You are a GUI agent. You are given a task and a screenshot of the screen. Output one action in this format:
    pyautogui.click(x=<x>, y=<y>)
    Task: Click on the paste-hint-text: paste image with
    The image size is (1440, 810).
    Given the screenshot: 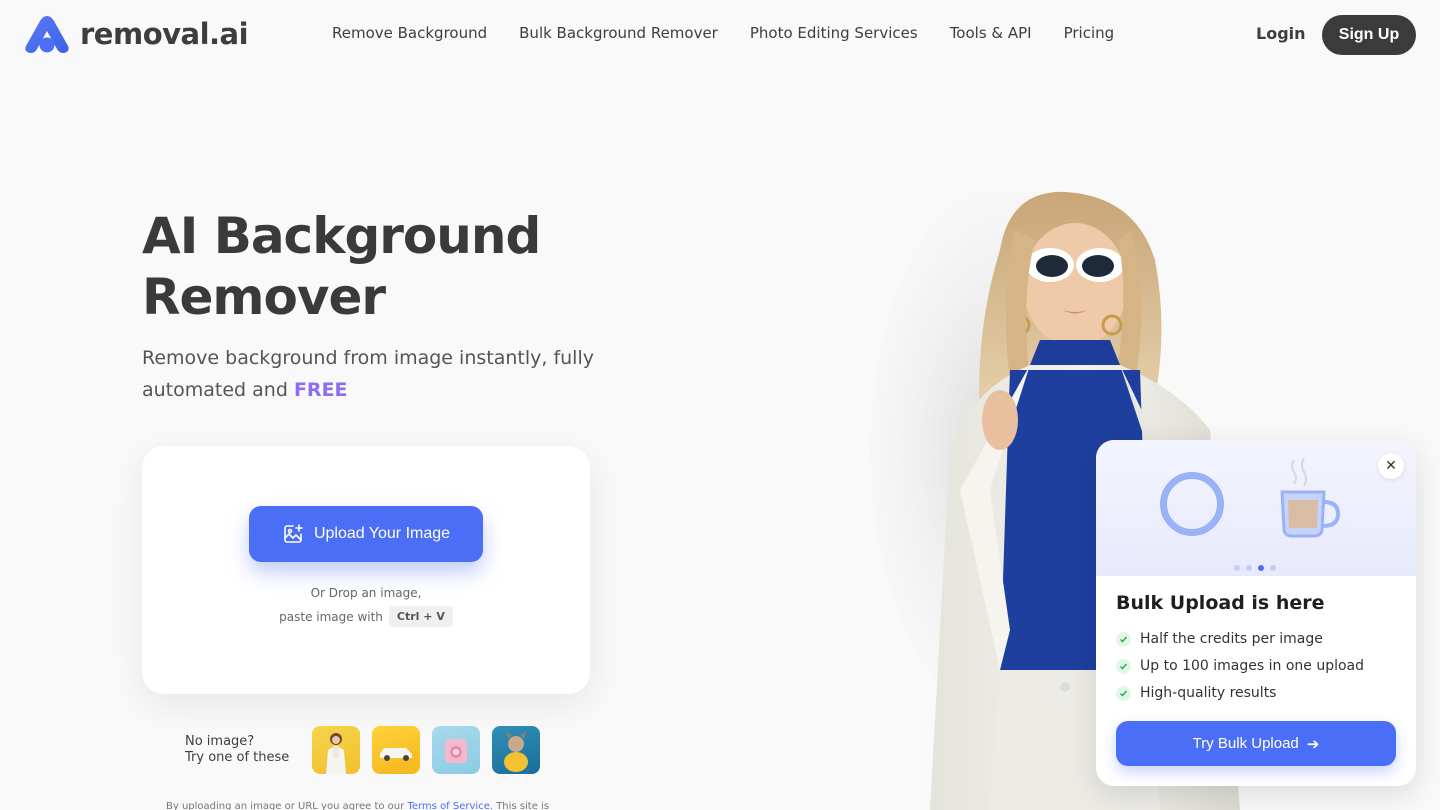 What is the action you would take?
    pyautogui.click(x=331, y=616)
    